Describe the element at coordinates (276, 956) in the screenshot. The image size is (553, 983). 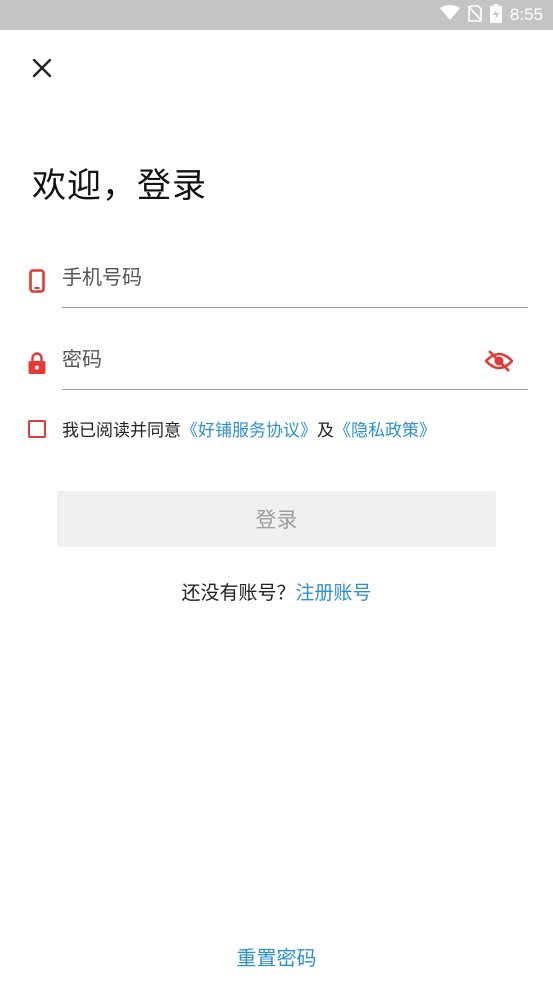
I see `reset-password-link: 重置密码` at that location.